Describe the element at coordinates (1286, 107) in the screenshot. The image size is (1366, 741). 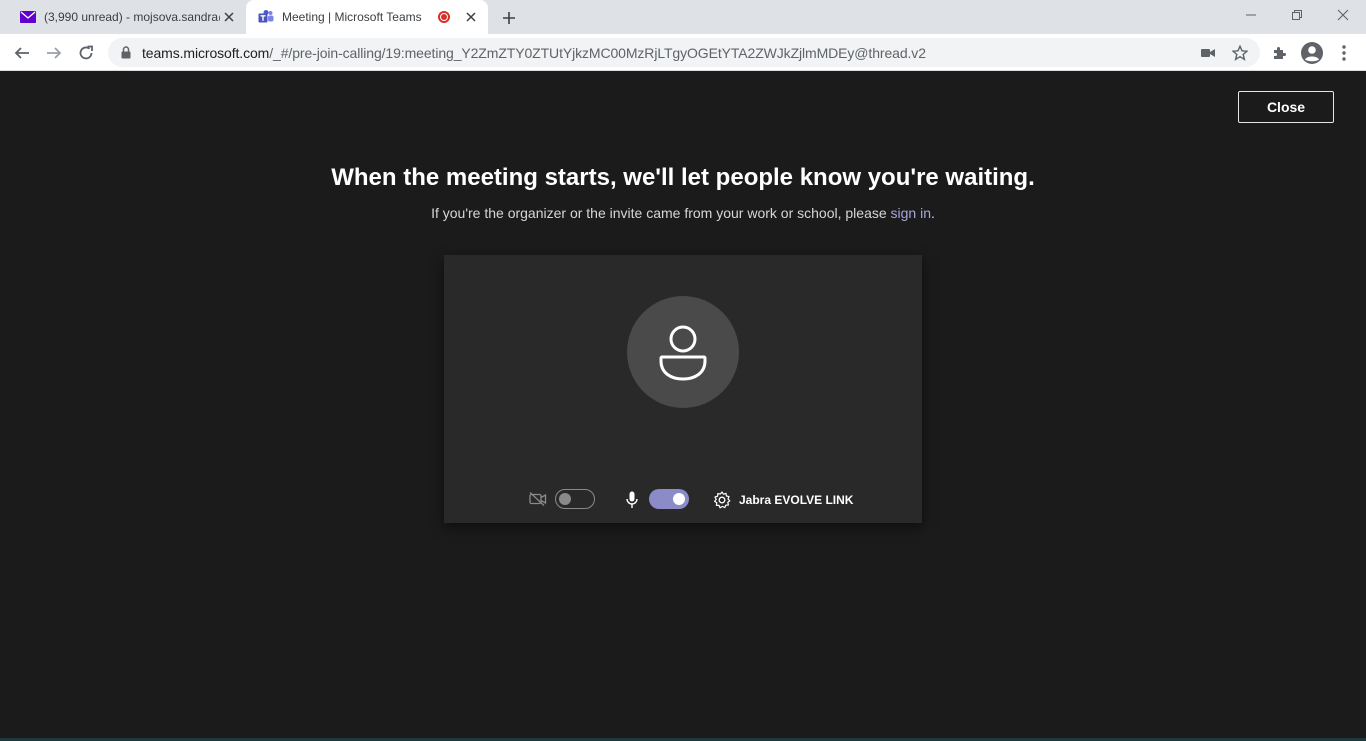
I see `close-button: Close` at that location.